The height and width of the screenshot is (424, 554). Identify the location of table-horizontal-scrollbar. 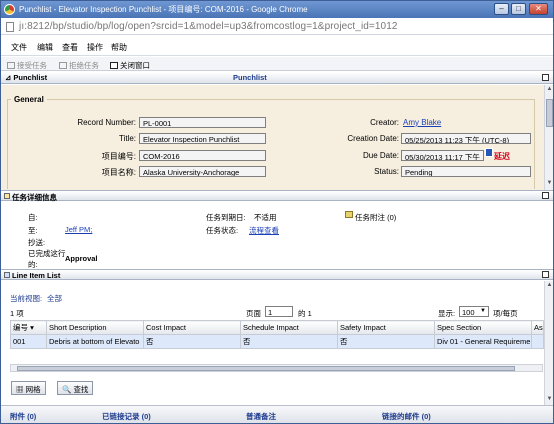
(276, 368).